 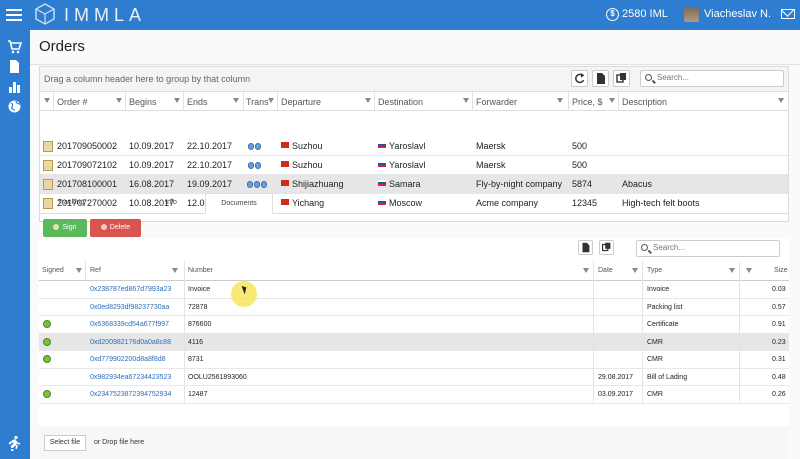 What do you see at coordinates (119, 442) in the screenshot?
I see `drop-hint: or Drop file here` at bounding box center [119, 442].